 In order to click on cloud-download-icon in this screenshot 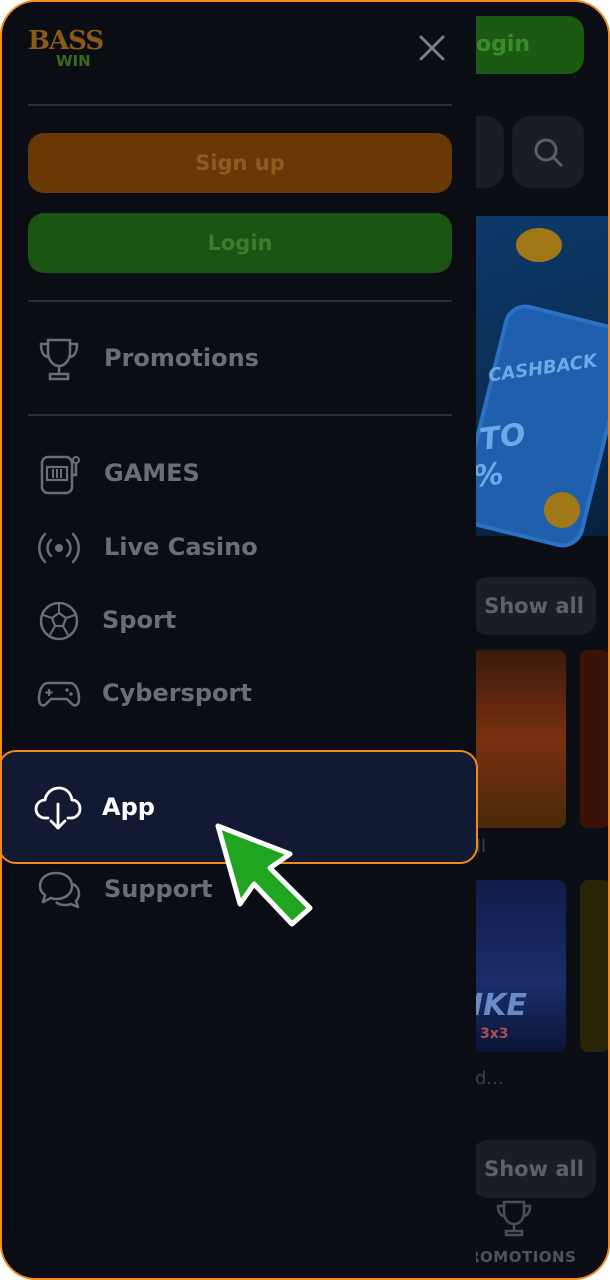, I will do `click(58, 808)`.